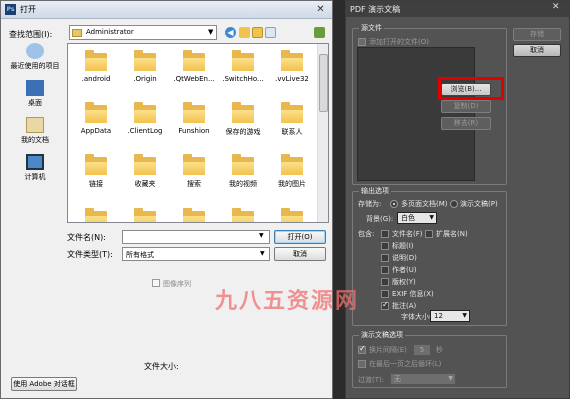  Describe the element at coordinates (196, 254) in the screenshot. I see `filetype-dropdown: 所有格式 ▼` at that location.